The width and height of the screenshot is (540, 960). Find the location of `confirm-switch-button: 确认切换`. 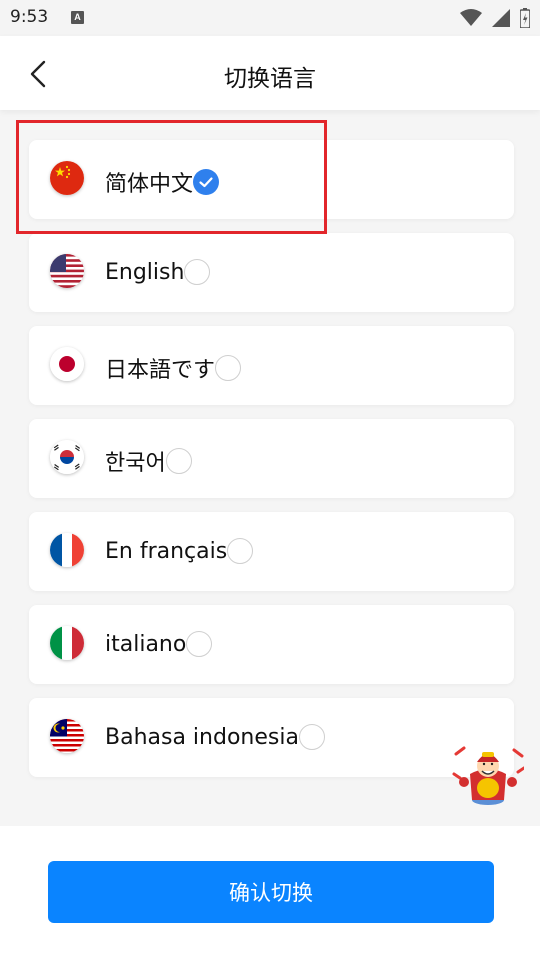

confirm-switch-button: 确认切换 is located at coordinates (271, 892).